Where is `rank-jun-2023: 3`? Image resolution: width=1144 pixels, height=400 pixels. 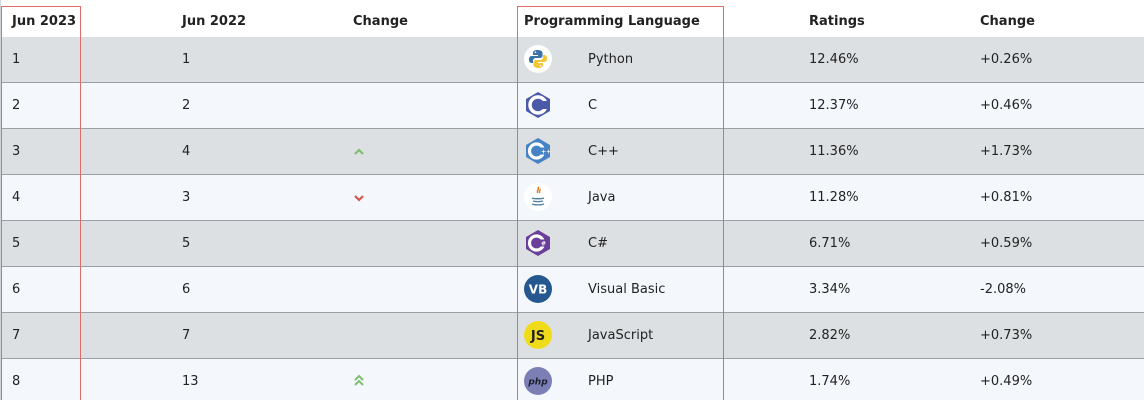
rank-jun-2023: 3 is located at coordinates (16, 151).